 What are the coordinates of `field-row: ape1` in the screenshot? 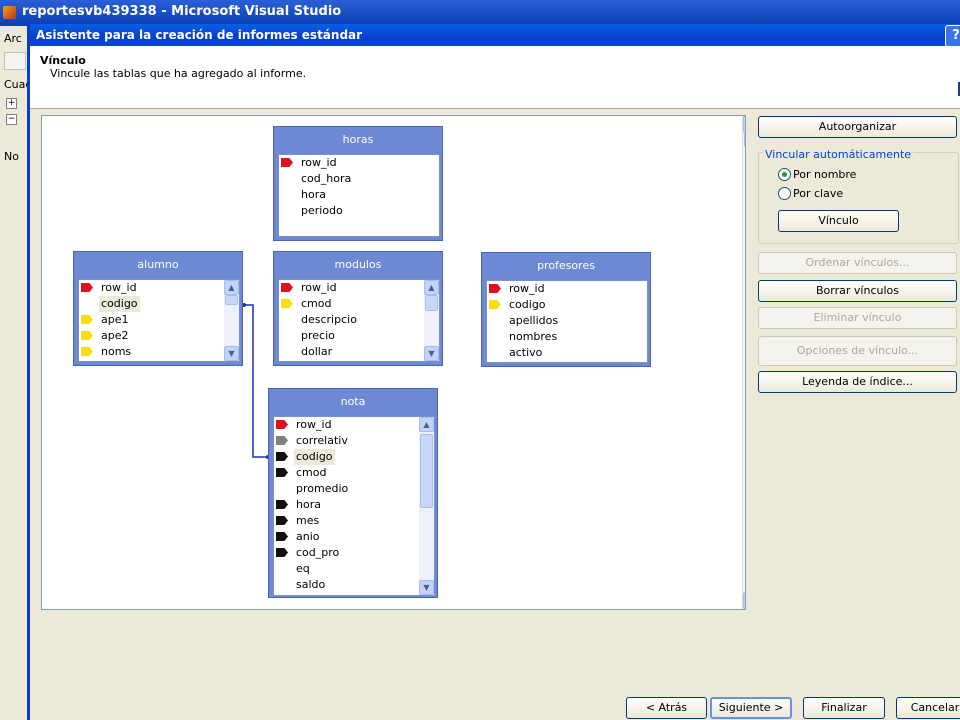 It's located at (159, 320).